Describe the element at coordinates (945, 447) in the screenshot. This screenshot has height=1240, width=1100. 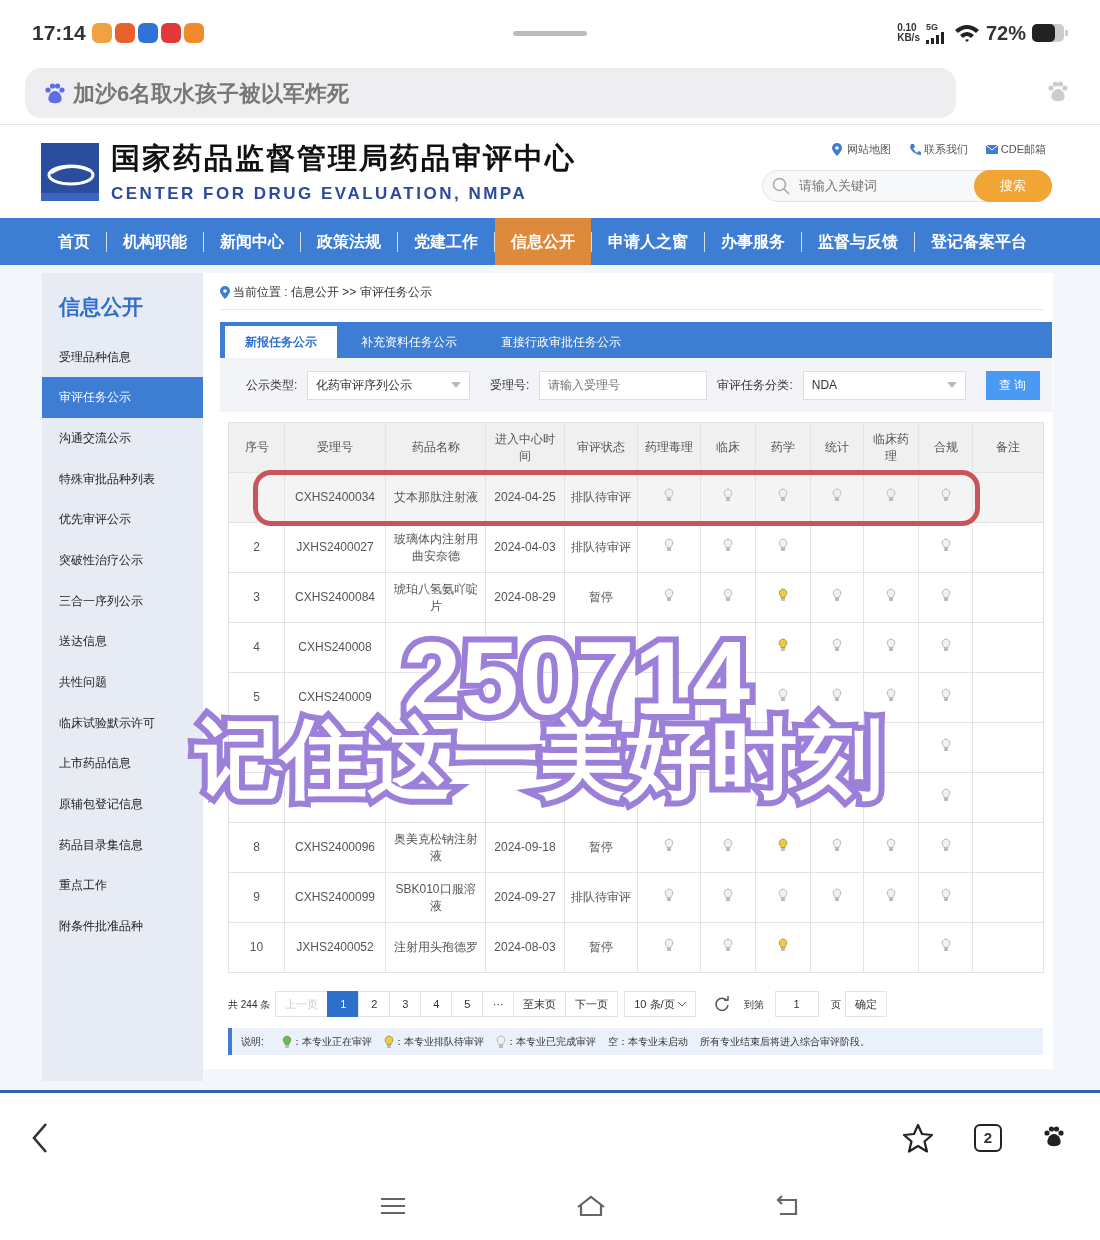
I see `column-header: 合规` at that location.